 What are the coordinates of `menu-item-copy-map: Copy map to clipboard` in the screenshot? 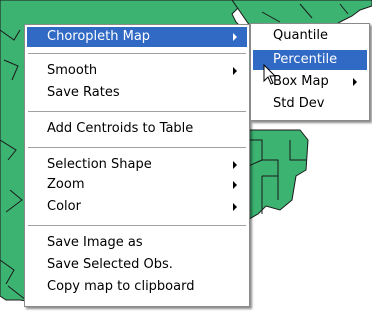 It's located at (137, 287).